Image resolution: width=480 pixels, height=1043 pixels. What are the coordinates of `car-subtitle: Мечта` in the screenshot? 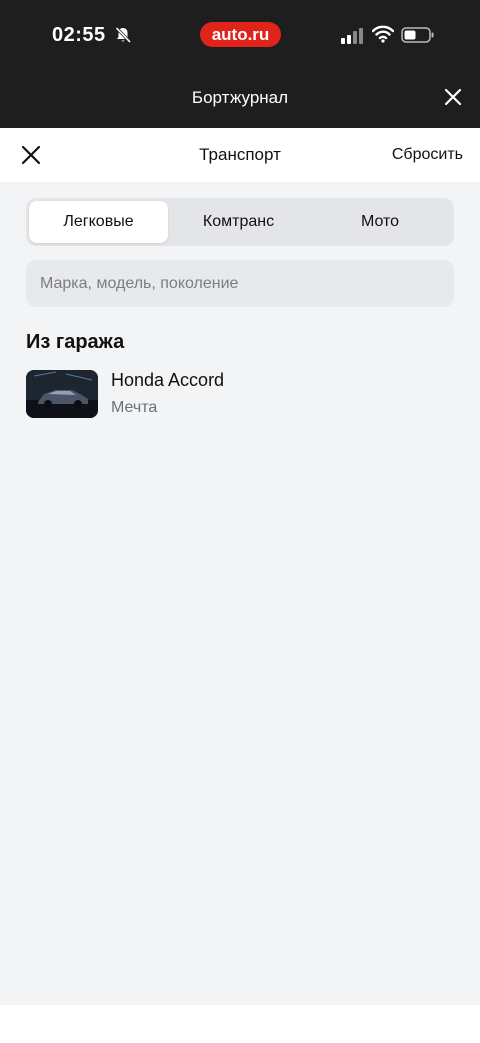 It's located at (134, 407).